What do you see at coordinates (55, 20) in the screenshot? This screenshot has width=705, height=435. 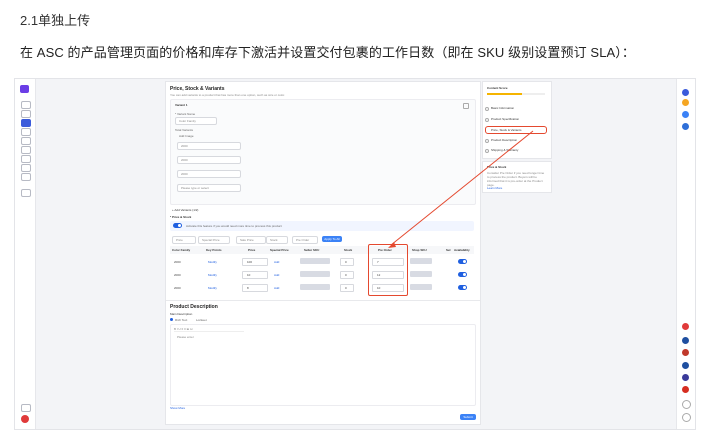 I see `section-heading: 2.1单独上传` at bounding box center [55, 20].